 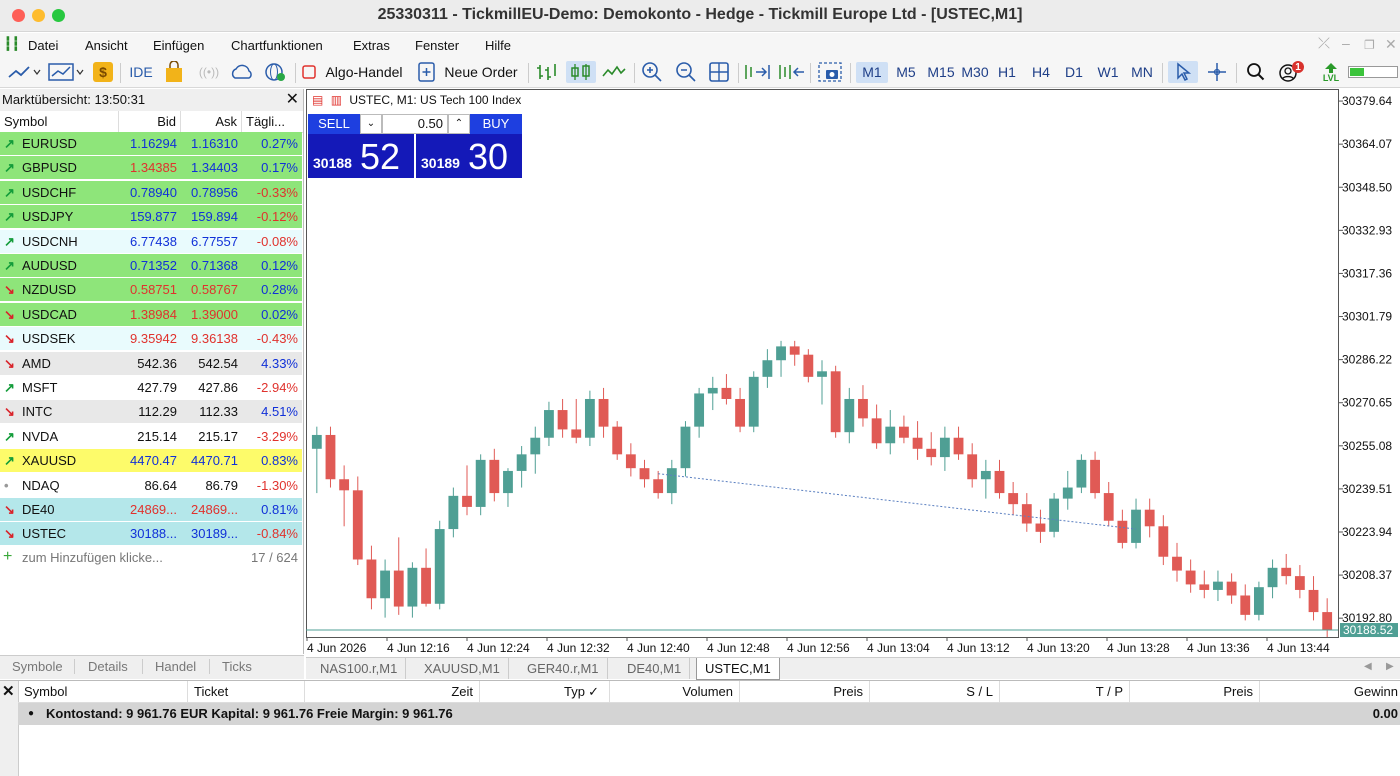 I want to click on col-tp: T / P, so click(x=1065, y=691).